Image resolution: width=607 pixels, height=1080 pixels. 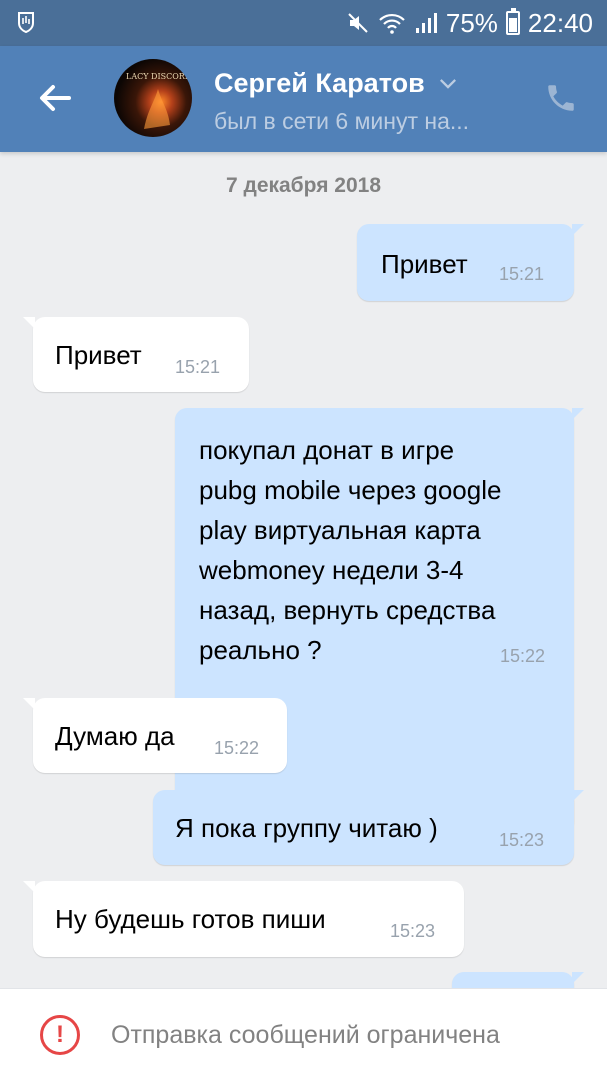 I want to click on restricted-message: Отправка сообщений ограничена, so click(x=305, y=1035).